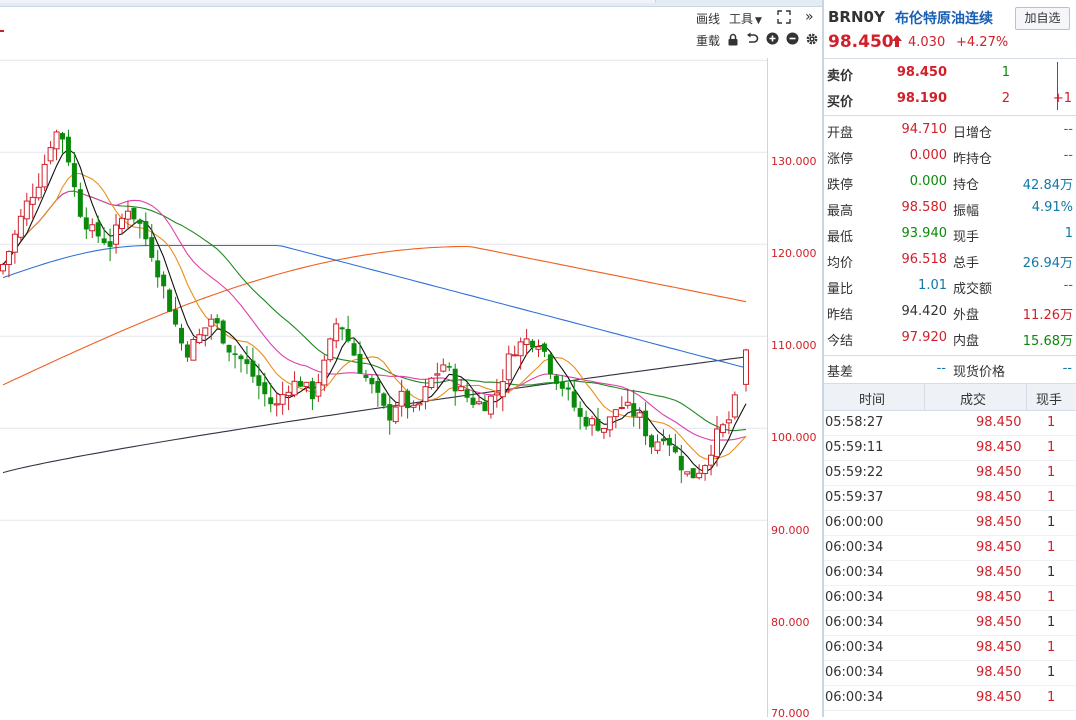 This screenshot has height=720, width=1076. I want to click on caret-down-icon: ▼, so click(758, 21).